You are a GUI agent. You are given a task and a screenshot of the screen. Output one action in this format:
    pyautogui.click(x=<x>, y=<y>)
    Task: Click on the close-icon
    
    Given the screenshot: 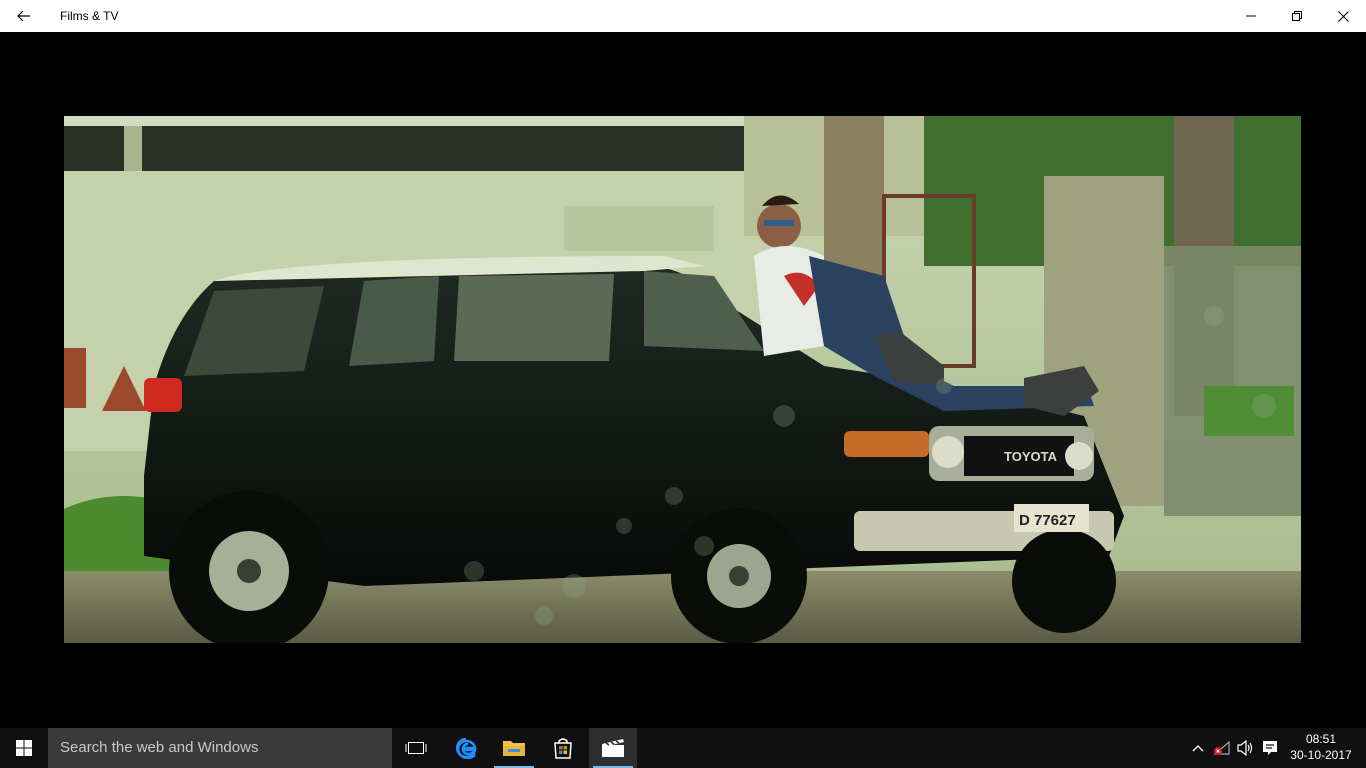 What is the action you would take?
    pyautogui.click(x=1343, y=16)
    